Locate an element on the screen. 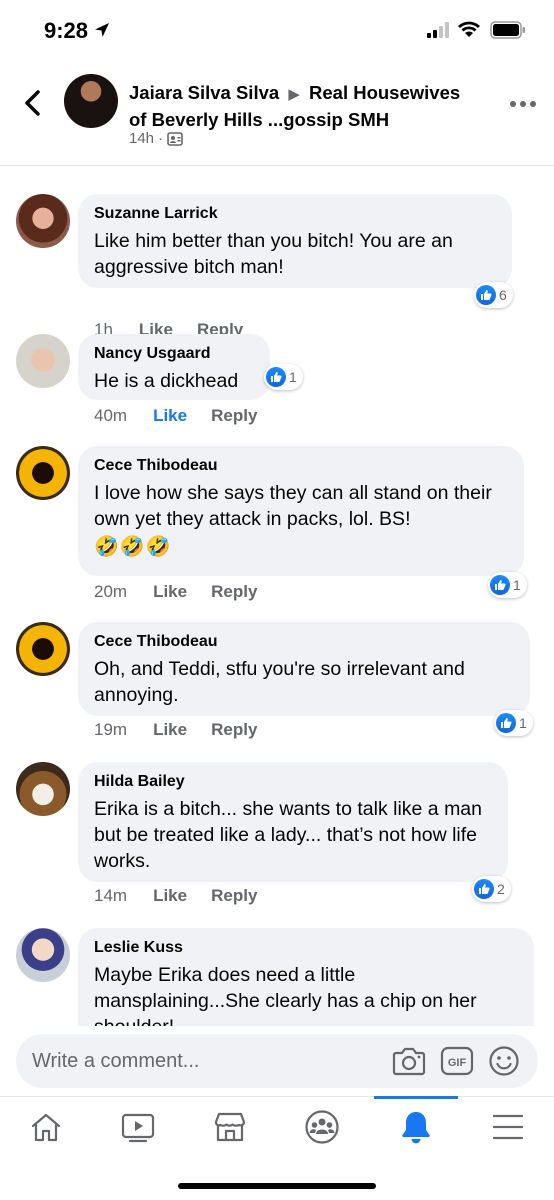 The height and width of the screenshot is (1200, 554). battery-icon is located at coordinates (507, 30).